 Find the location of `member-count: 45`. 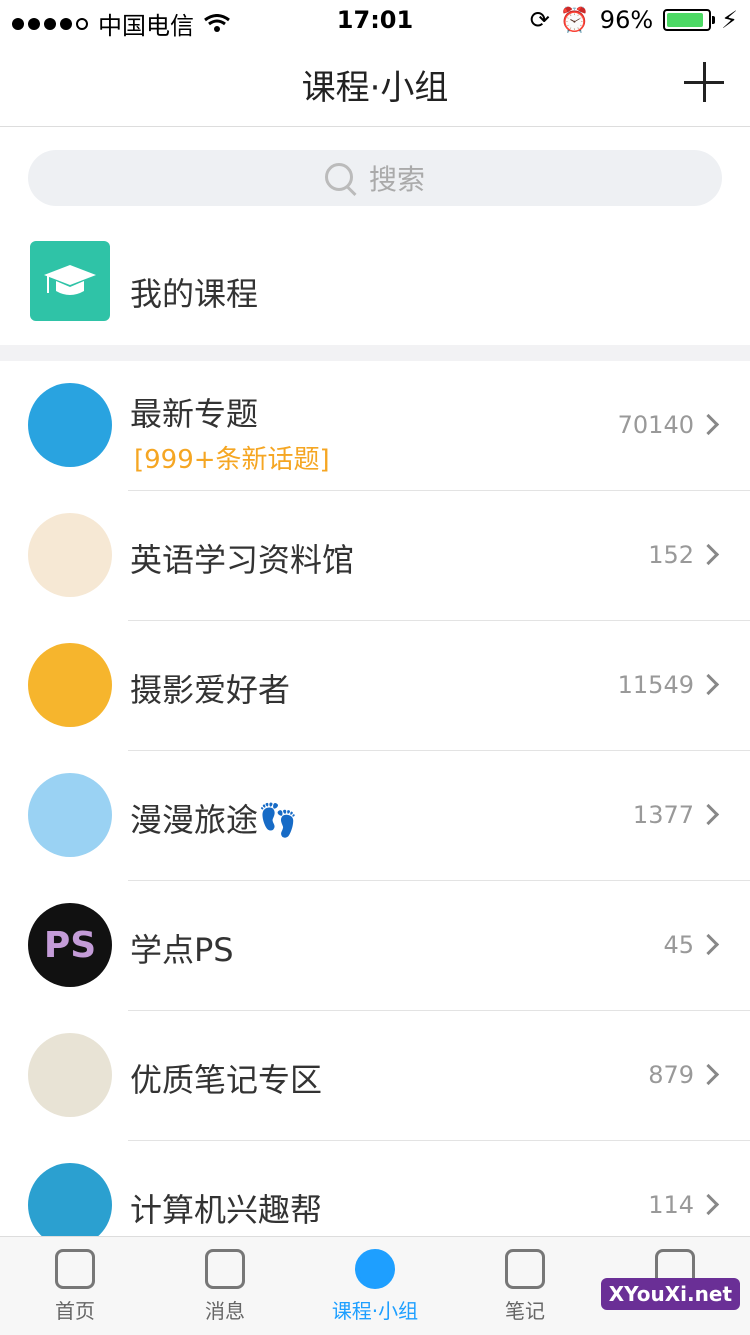

member-count: 45 is located at coordinates (678, 945).